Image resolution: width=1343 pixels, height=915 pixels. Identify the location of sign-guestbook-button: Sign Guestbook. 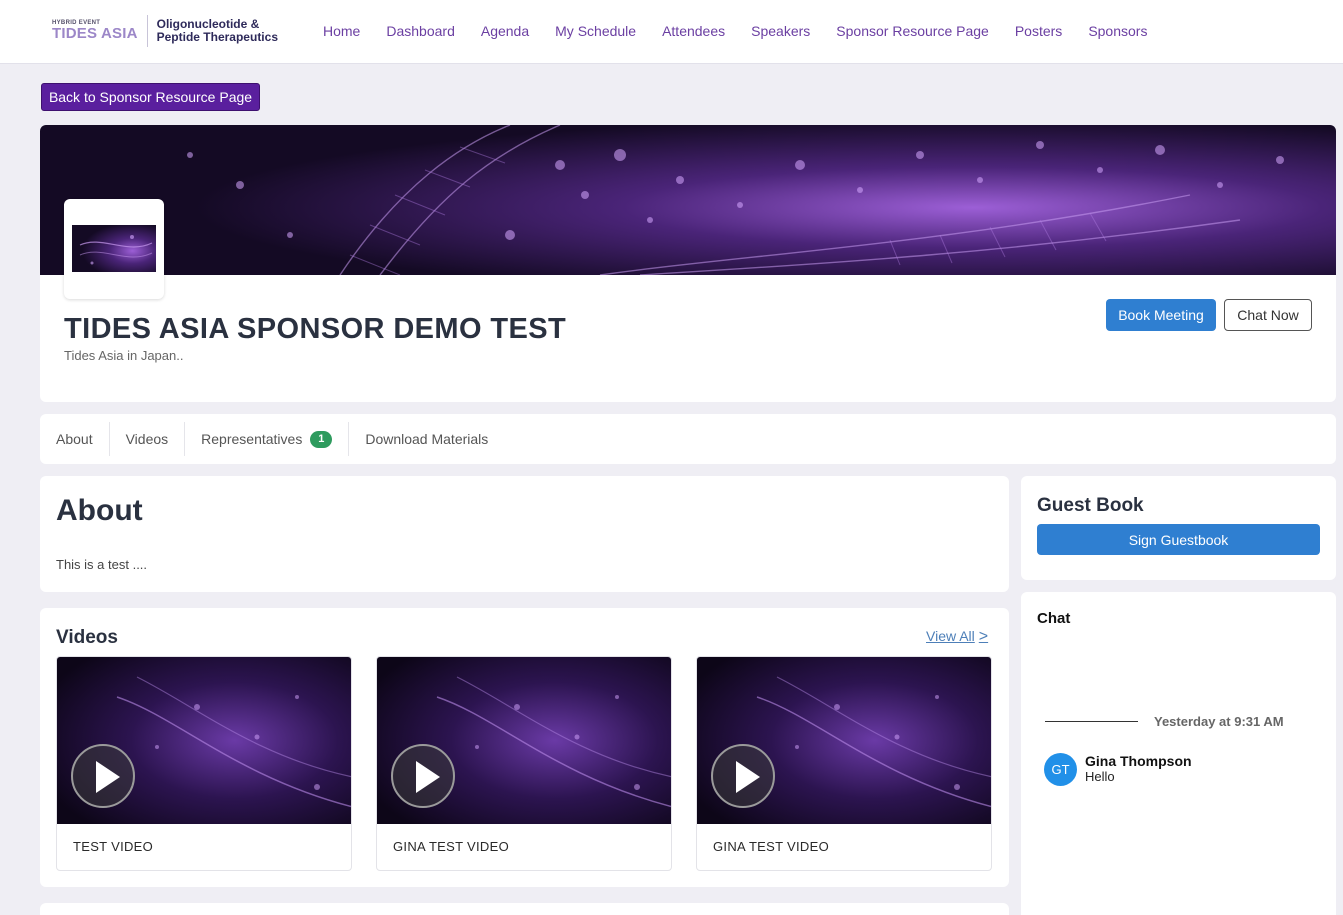
(1178, 539).